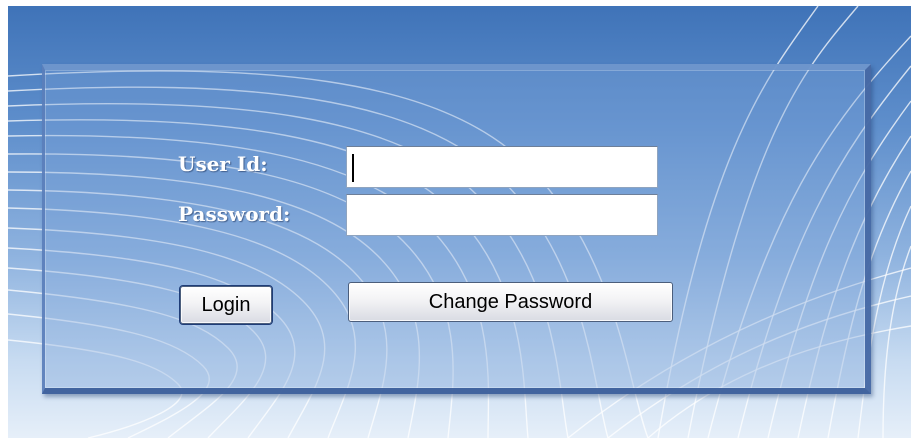 This screenshot has height=438, width=911. Describe the element at coordinates (502, 215) in the screenshot. I see `password-input` at that location.